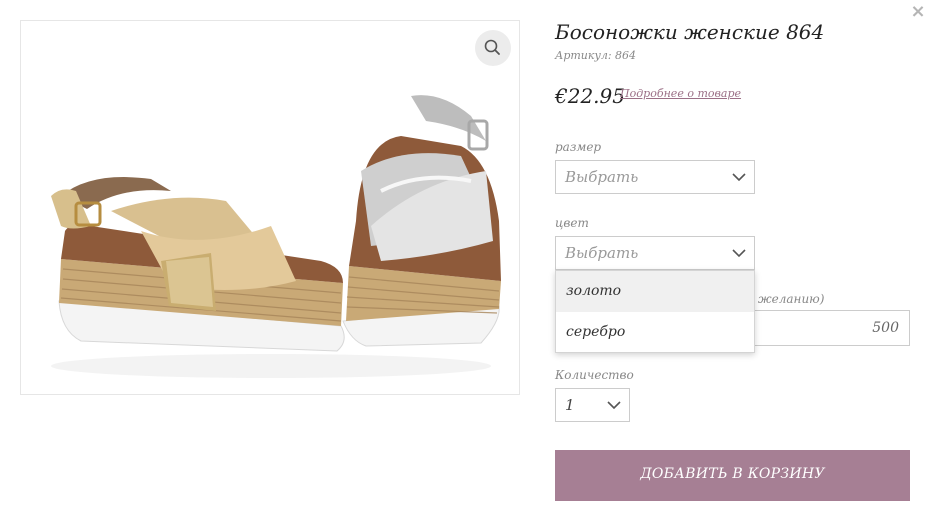 Image resolution: width=928 pixels, height=507 pixels. I want to click on sku-label: Артикул:, so click(583, 55).